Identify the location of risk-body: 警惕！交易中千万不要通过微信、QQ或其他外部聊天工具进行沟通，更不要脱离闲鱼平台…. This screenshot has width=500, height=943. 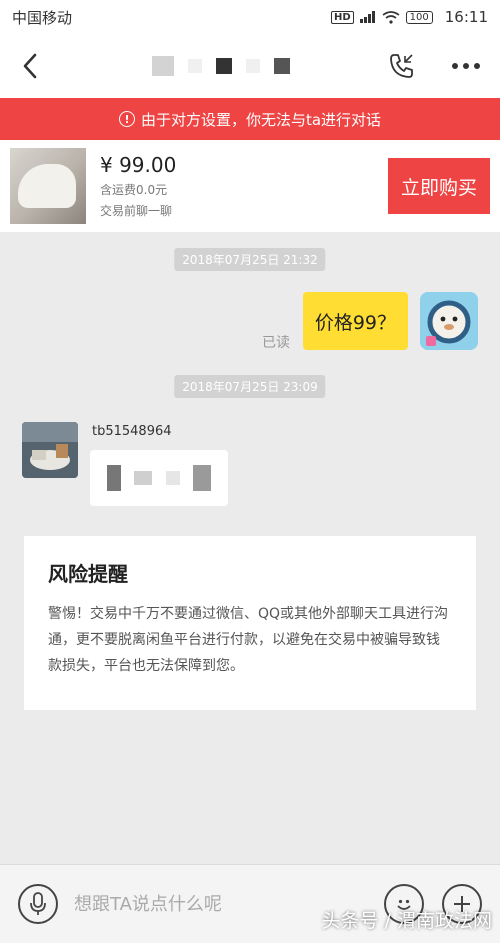
(248, 640).